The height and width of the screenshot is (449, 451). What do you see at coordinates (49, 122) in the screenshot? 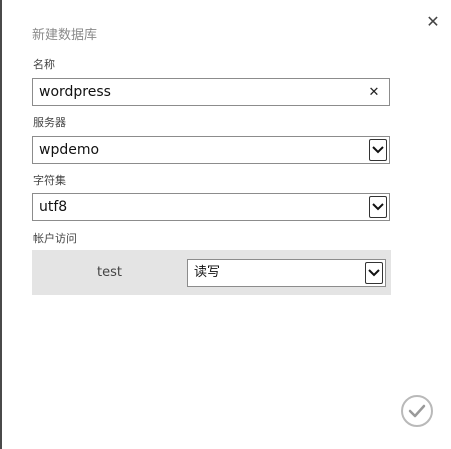
I see `server-label: 服务器` at bounding box center [49, 122].